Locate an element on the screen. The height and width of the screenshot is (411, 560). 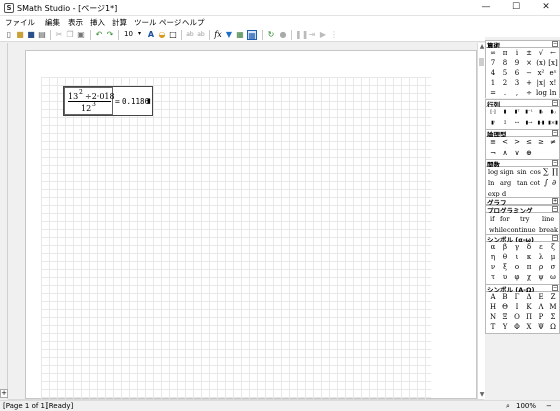
product-icon: ∏ is located at coordinates (555, 171).